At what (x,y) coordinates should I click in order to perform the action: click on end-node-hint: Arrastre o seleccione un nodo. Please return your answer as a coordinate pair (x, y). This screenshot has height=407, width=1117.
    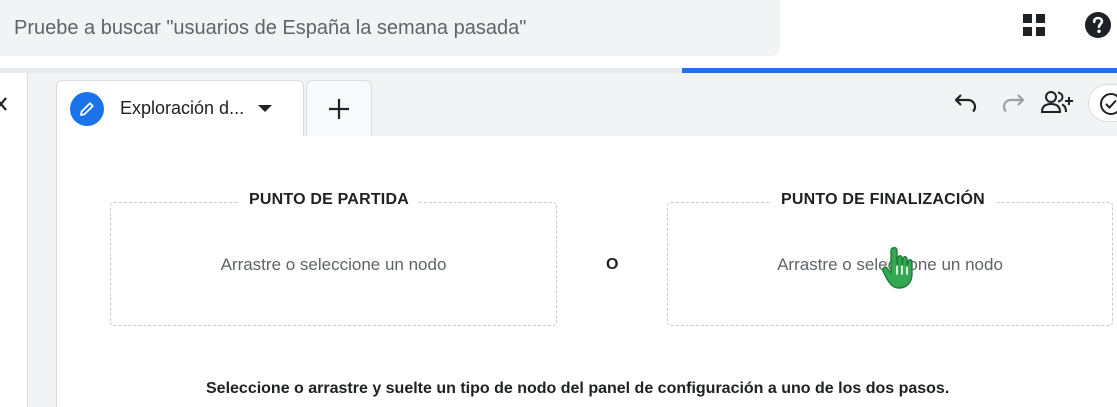
    Looking at the image, I should click on (890, 264).